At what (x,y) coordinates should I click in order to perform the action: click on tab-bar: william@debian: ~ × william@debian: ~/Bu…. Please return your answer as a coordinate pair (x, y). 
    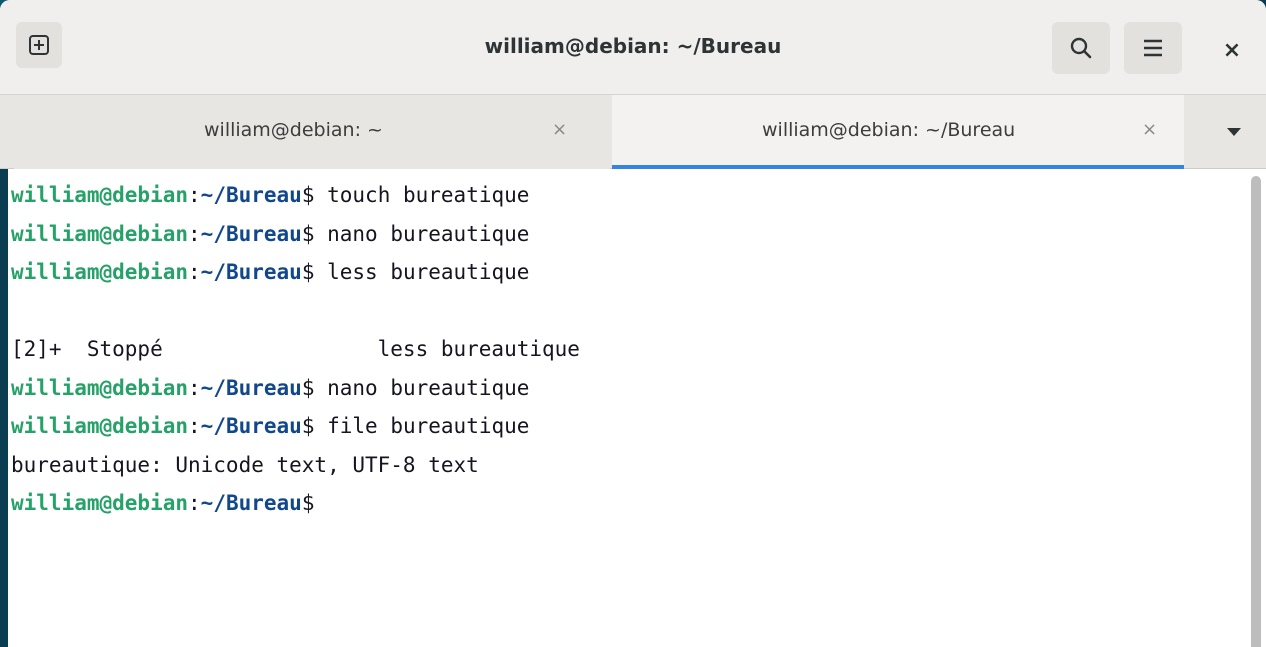
    Looking at the image, I should click on (633, 132).